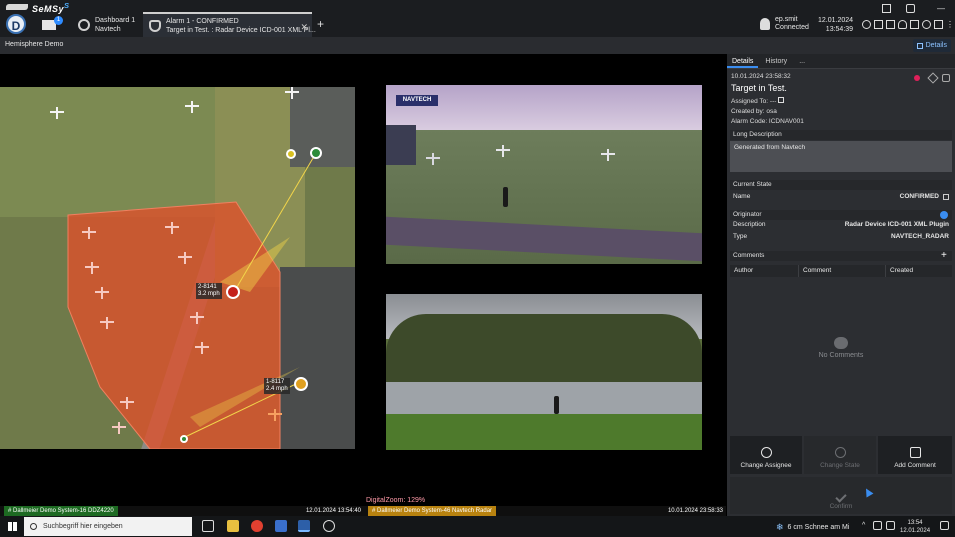  Describe the element at coordinates (842, 271) in the screenshot. I see `column-comment: Comment` at that location.